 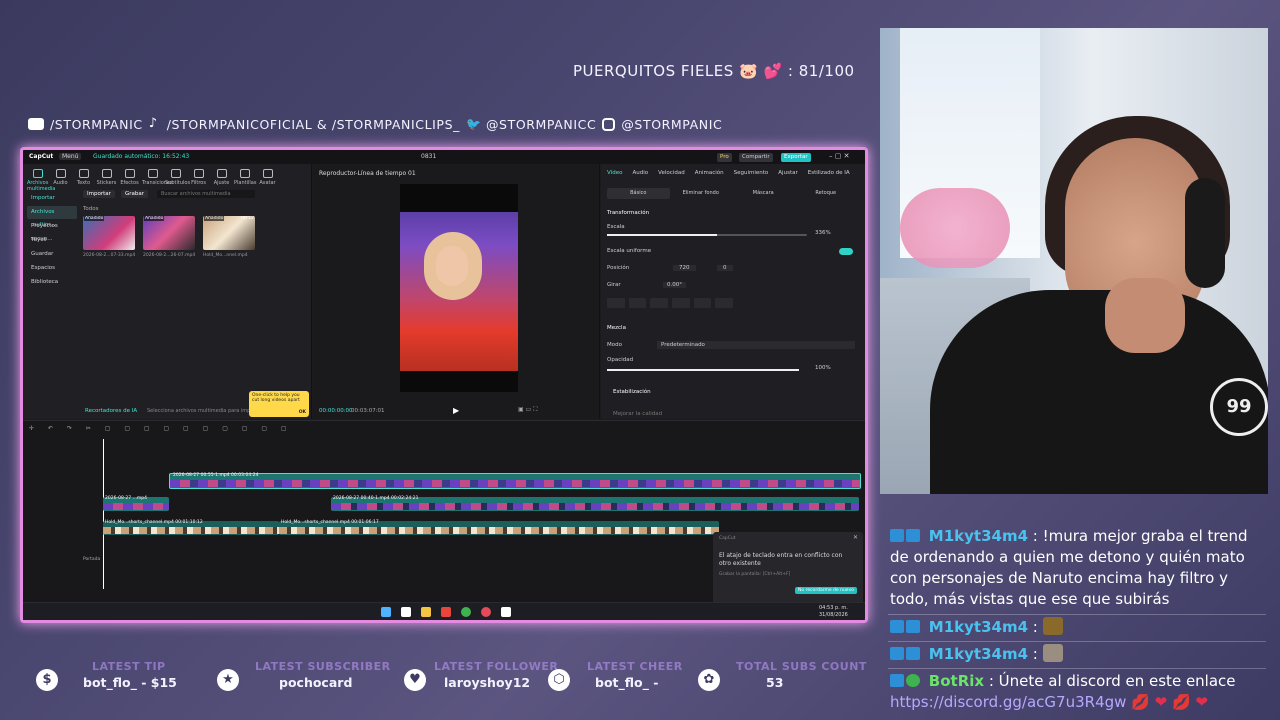 What do you see at coordinates (709, 680) in the screenshot?
I see `paw-icon: ✿` at bounding box center [709, 680].